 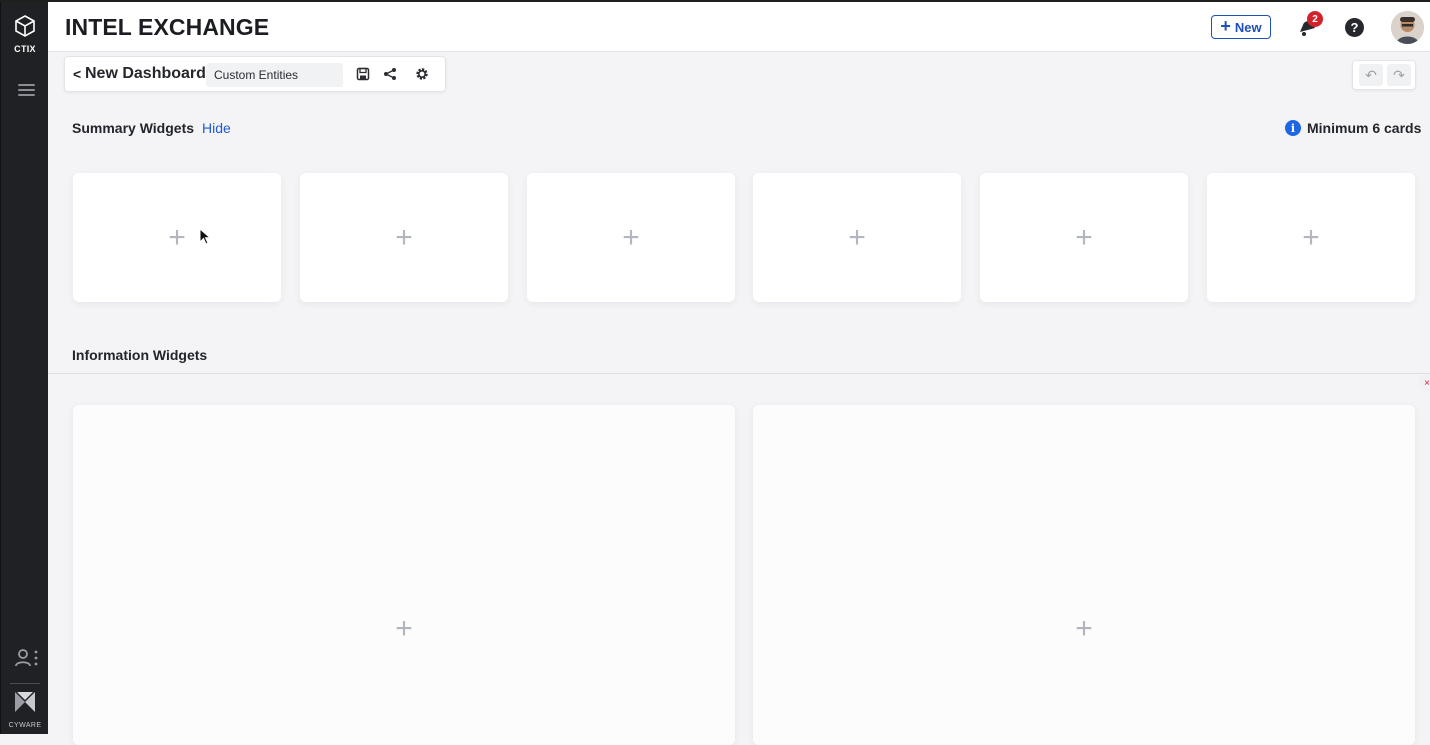 I want to click on user-settings-icon, so click(x=27, y=658).